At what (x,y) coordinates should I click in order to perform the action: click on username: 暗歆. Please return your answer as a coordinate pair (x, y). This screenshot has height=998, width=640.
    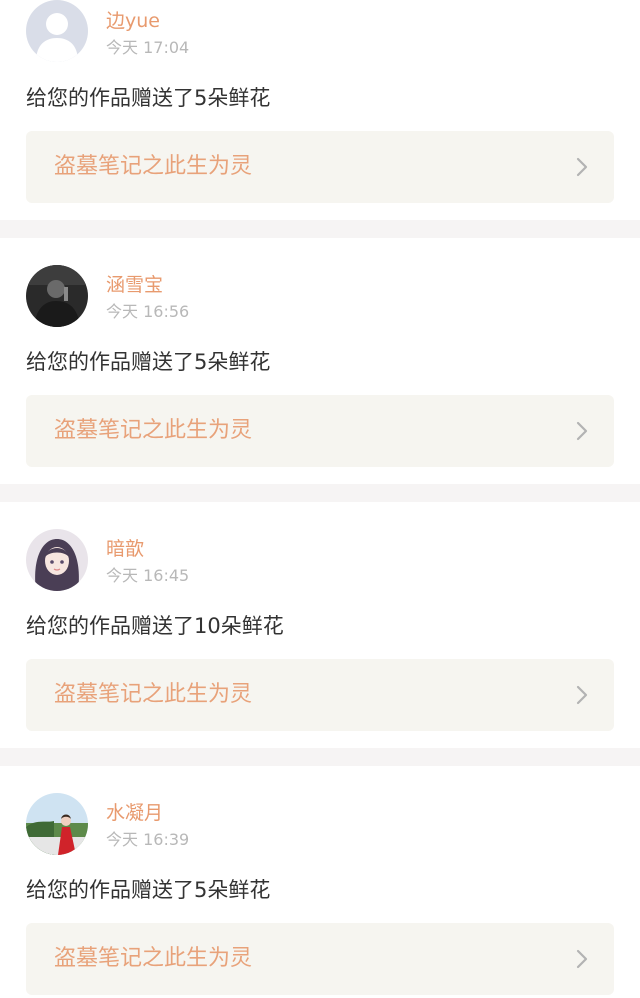
    Looking at the image, I should click on (125, 549).